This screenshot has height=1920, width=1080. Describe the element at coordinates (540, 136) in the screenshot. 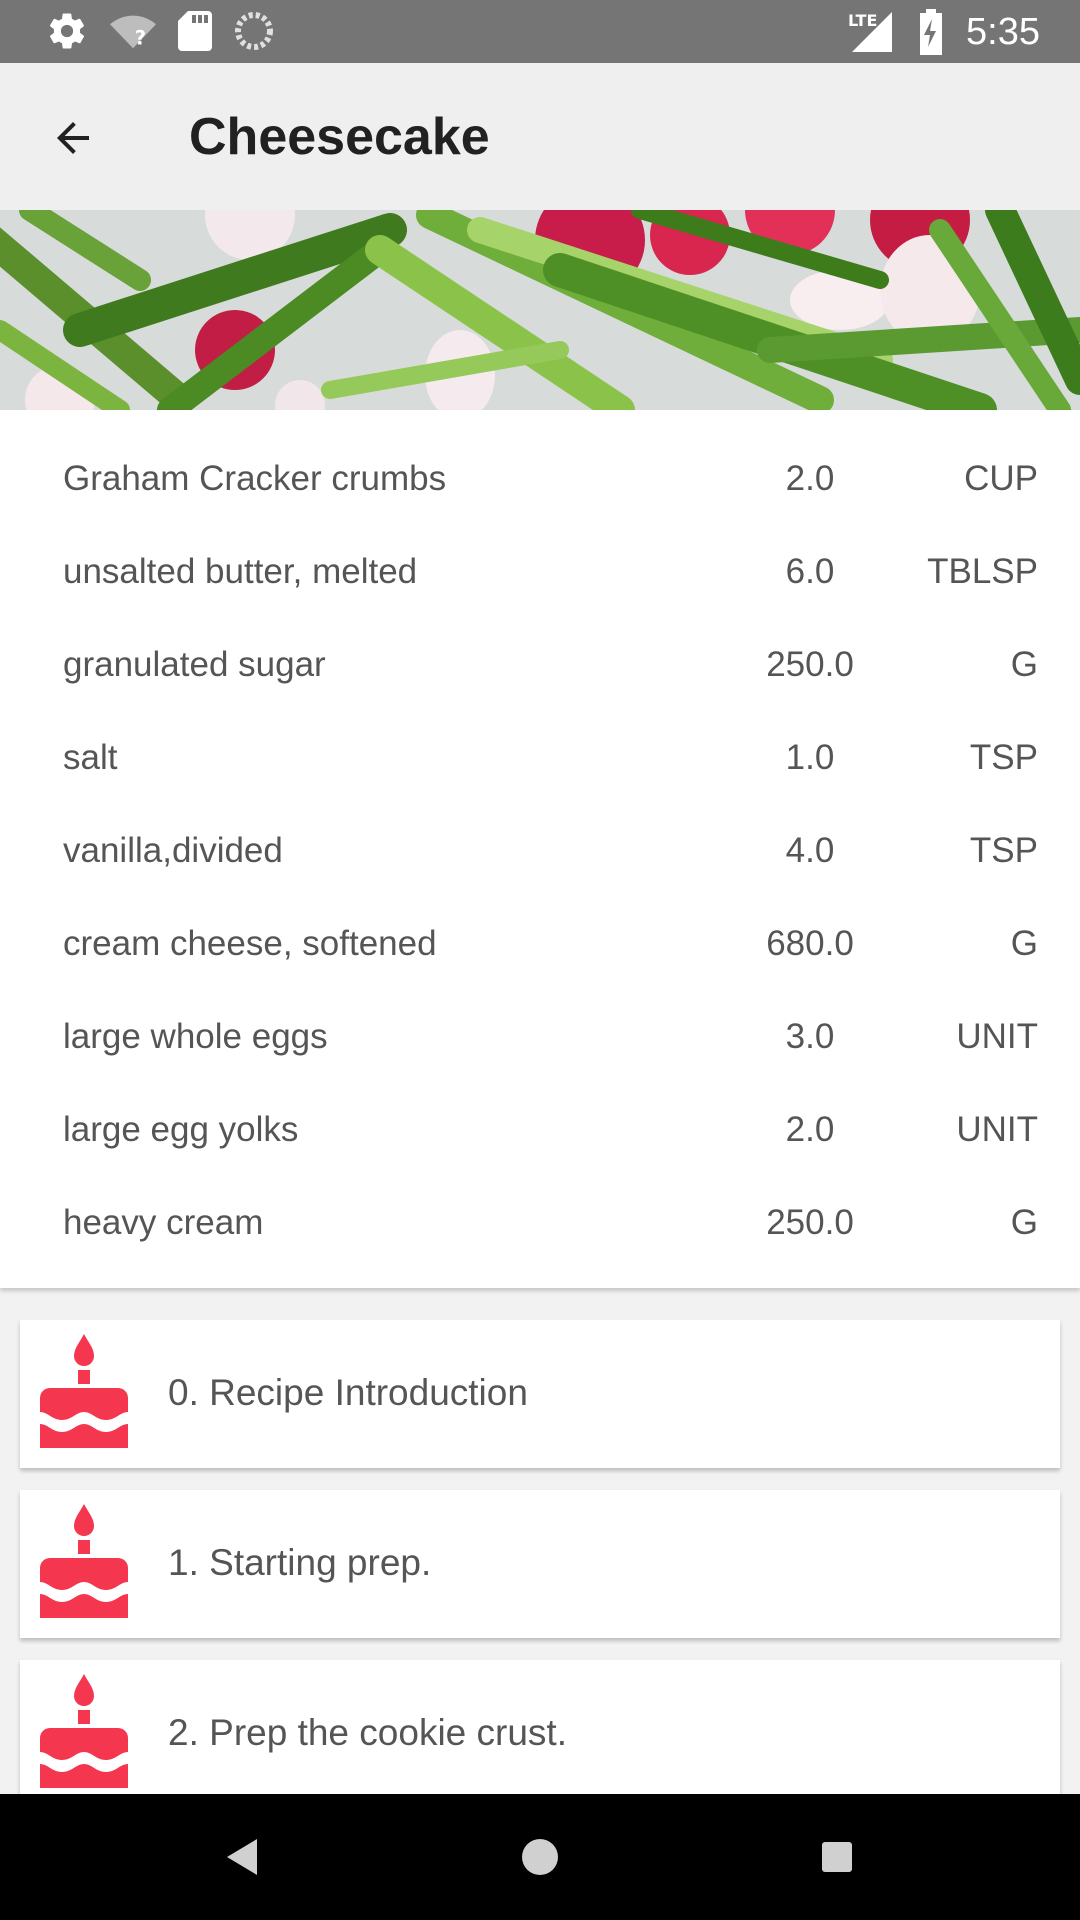

I see `app-bar: Cheesecake` at that location.